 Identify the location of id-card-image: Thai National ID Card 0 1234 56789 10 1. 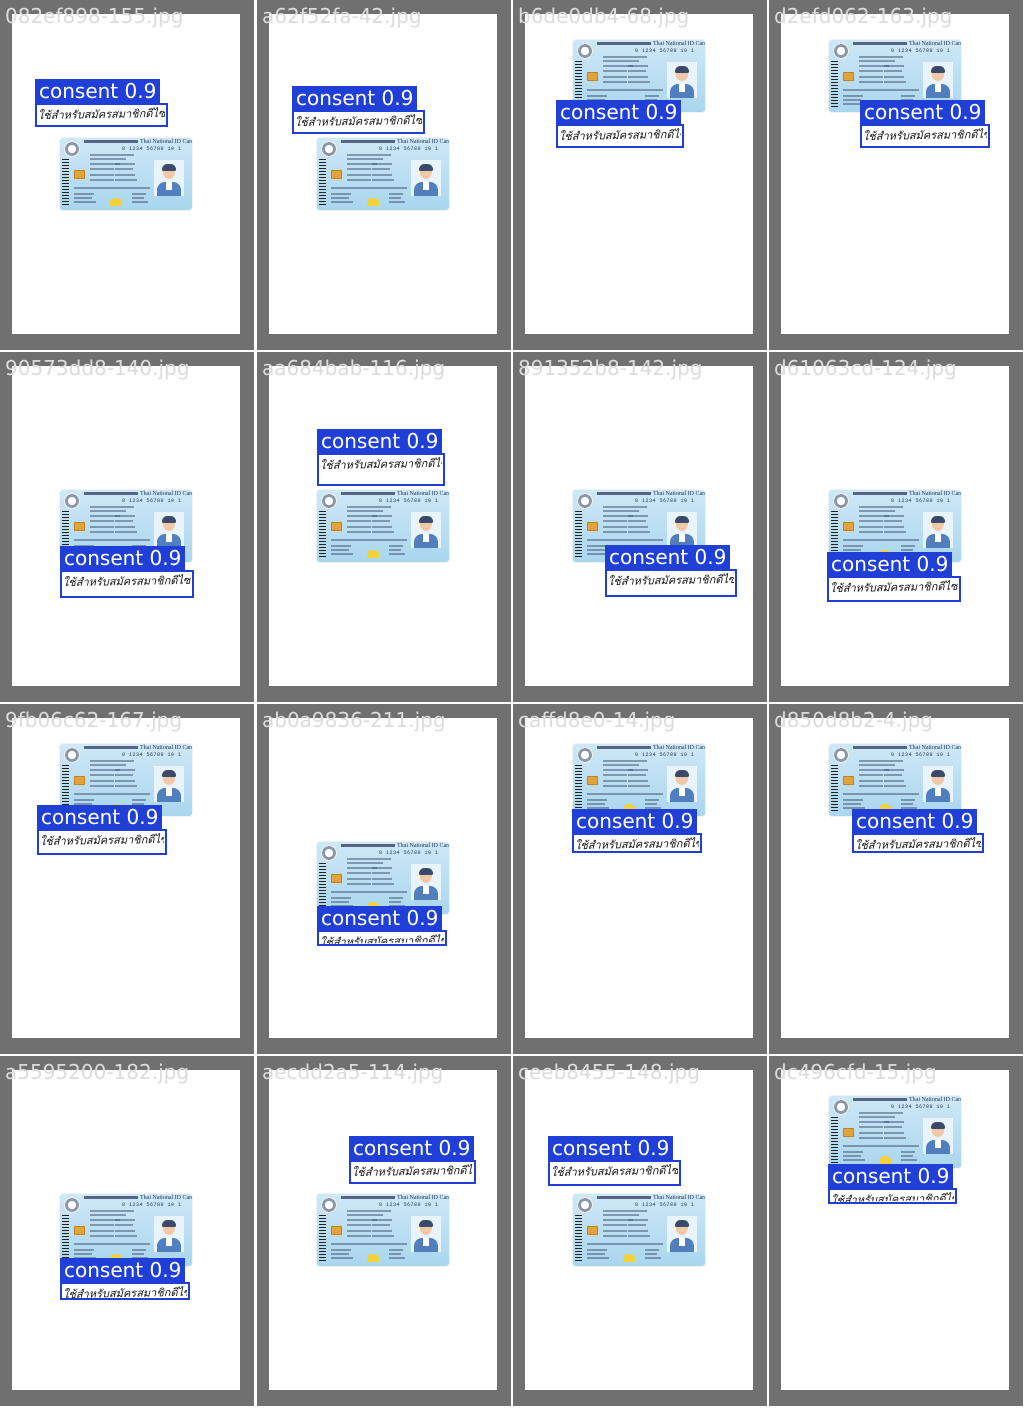
(383, 526).